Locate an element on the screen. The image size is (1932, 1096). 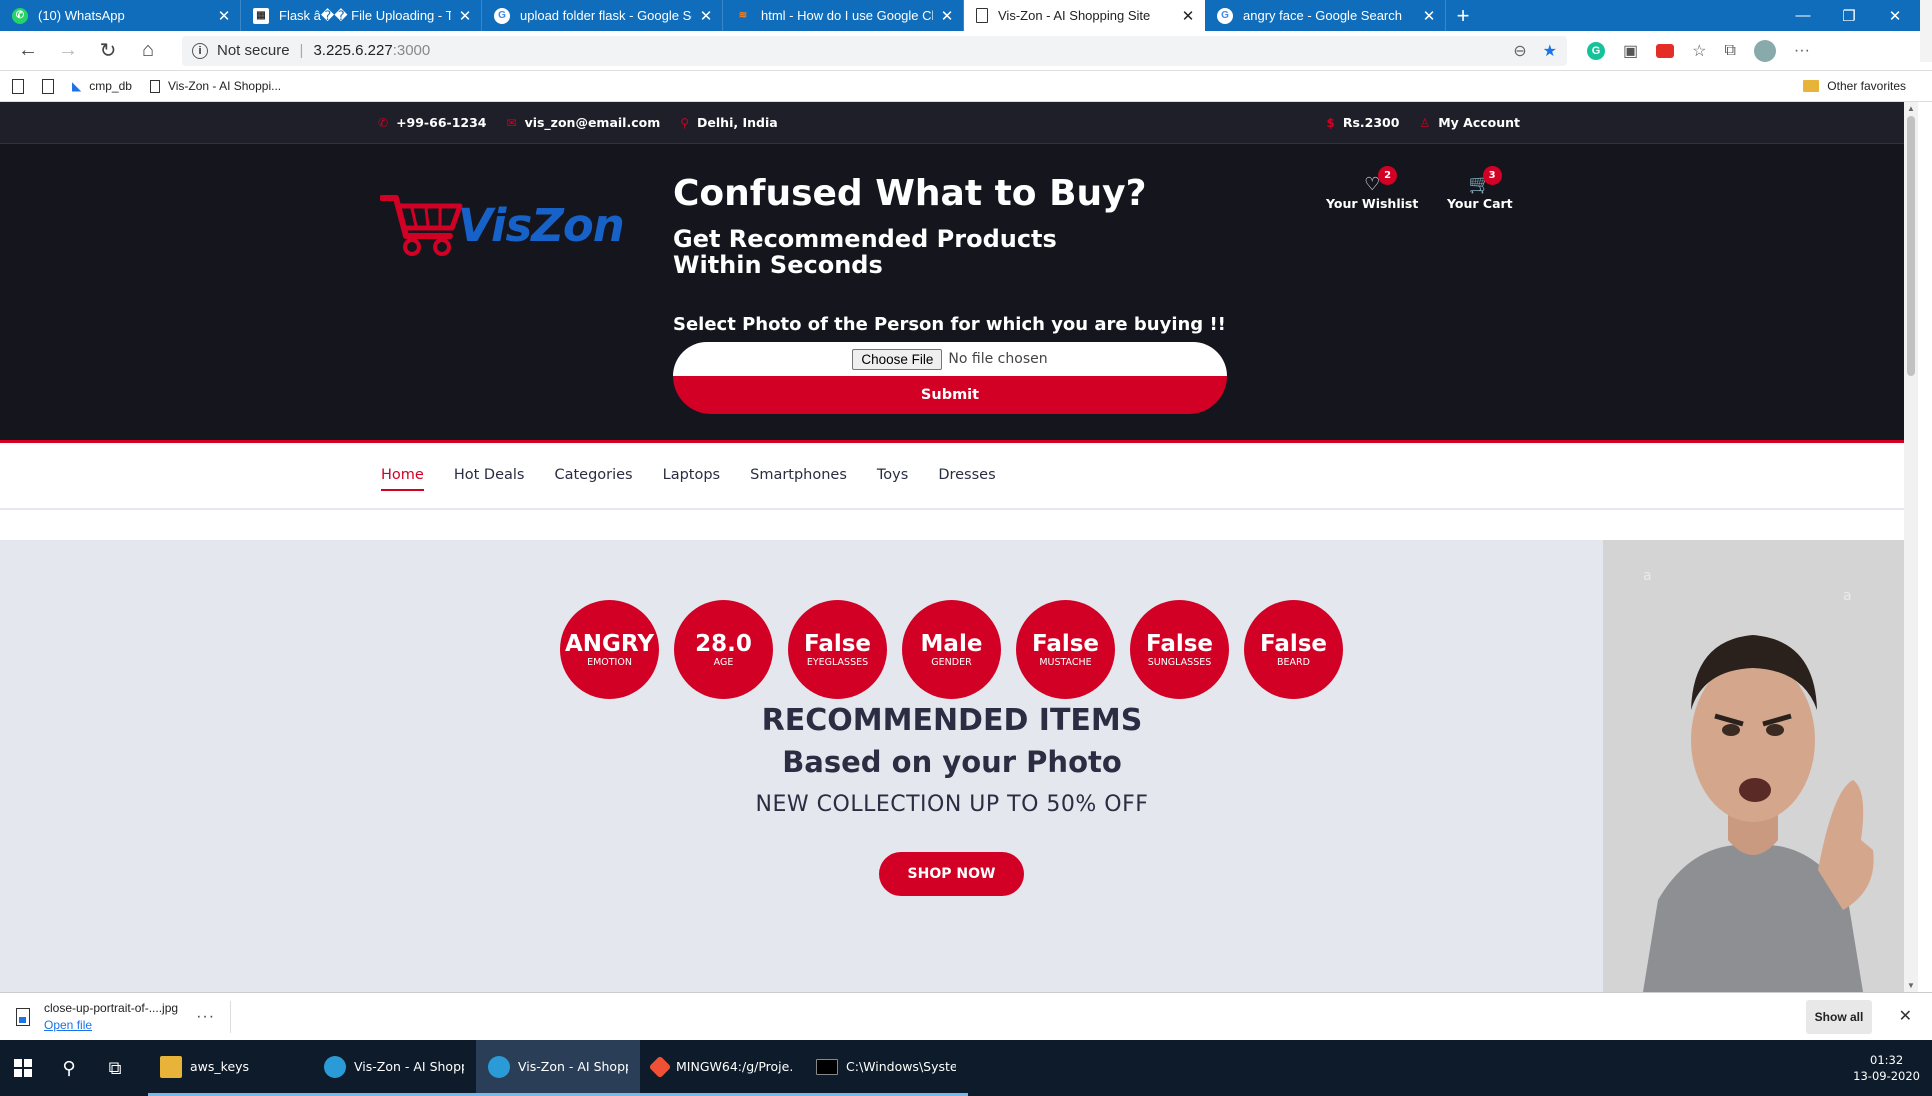
browser-tab: ≋ html - How do I use Google Chr ✕ is located at coordinates (843, 15).